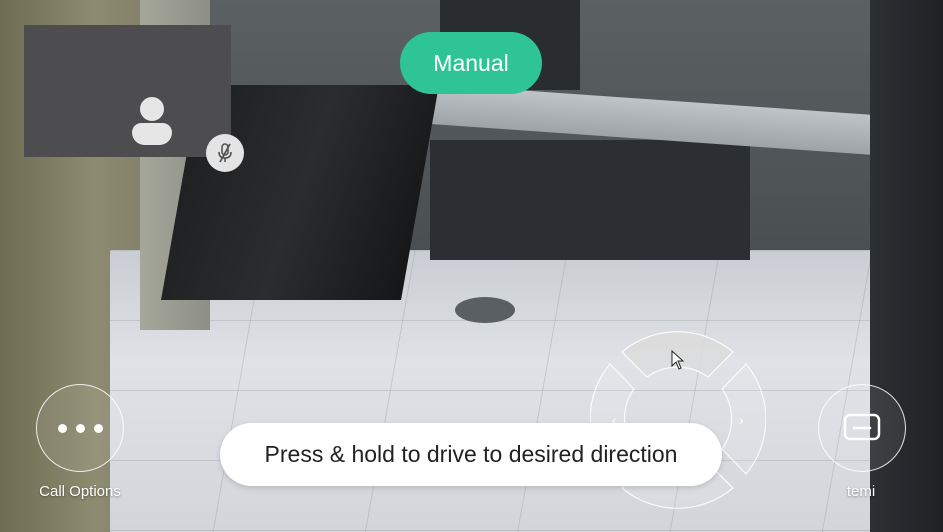 The image size is (943, 532). I want to click on temi-robot-icon, so click(862, 427).